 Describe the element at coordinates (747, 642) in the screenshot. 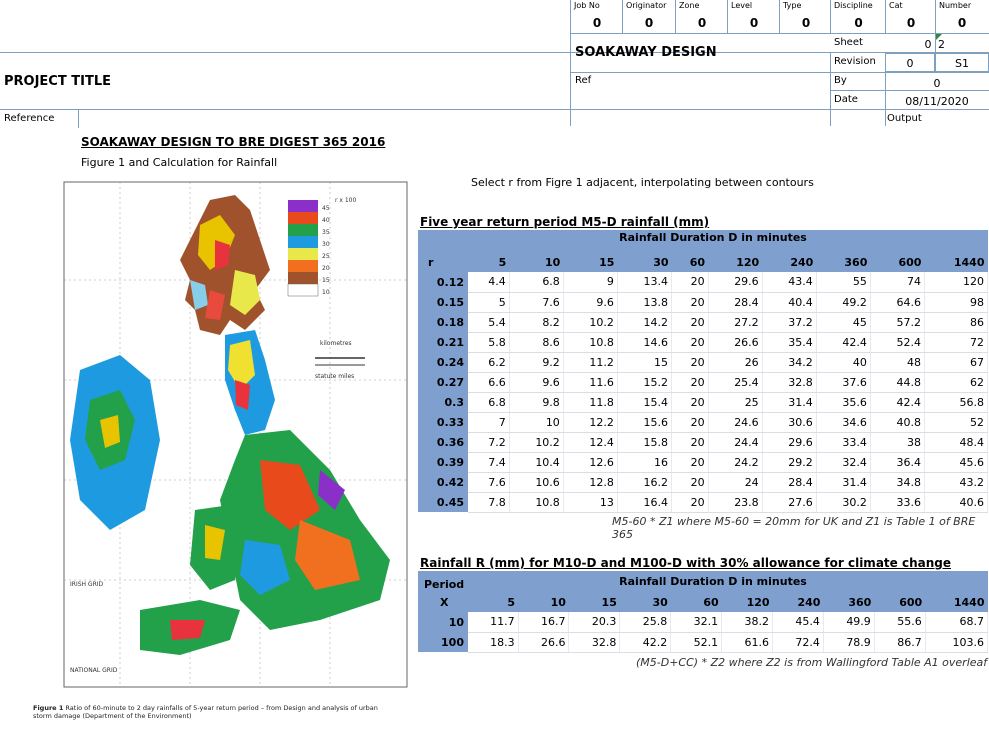

I see `table-cell: 61.6` at that location.